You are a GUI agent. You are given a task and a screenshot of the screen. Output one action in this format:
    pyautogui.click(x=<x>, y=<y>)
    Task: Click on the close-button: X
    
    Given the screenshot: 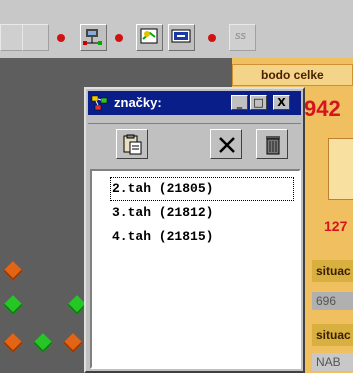 What is the action you would take?
    pyautogui.click(x=281, y=102)
    